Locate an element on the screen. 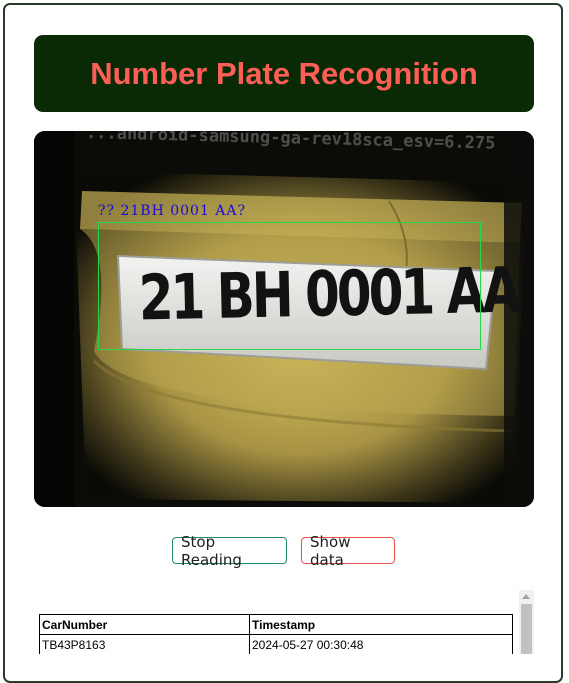 The image size is (569, 683). table-row: TB43P8163 2024-05-27 00:30:48 is located at coordinates (276, 644).